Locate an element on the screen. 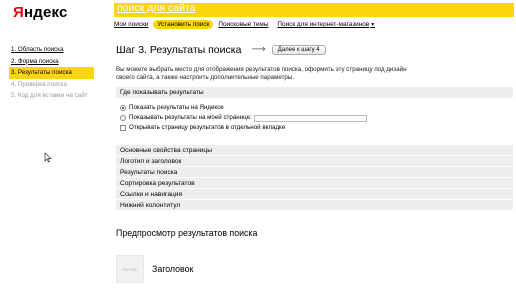  step-3-current: 3. Результаты поиска is located at coordinates (51, 73).